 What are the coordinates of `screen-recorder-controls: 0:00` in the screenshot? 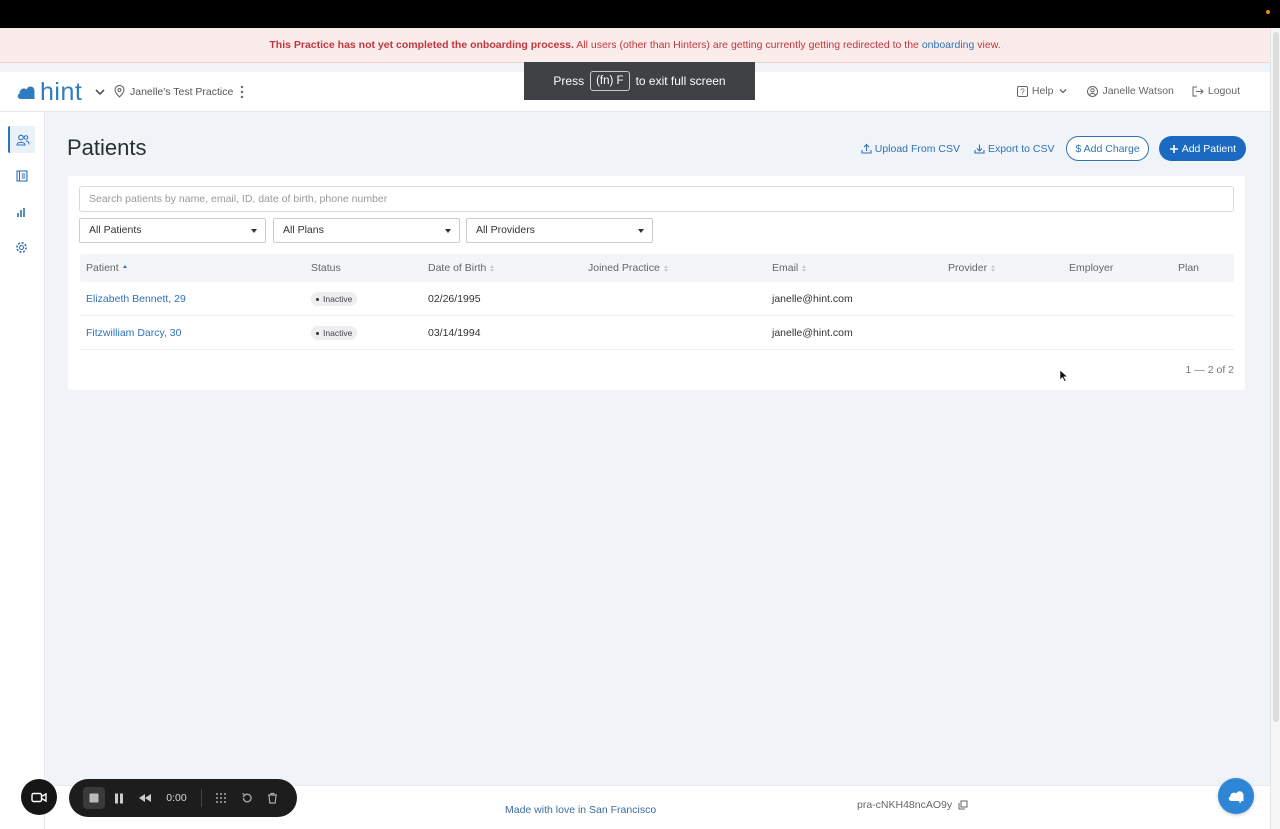 It's located at (183, 798).